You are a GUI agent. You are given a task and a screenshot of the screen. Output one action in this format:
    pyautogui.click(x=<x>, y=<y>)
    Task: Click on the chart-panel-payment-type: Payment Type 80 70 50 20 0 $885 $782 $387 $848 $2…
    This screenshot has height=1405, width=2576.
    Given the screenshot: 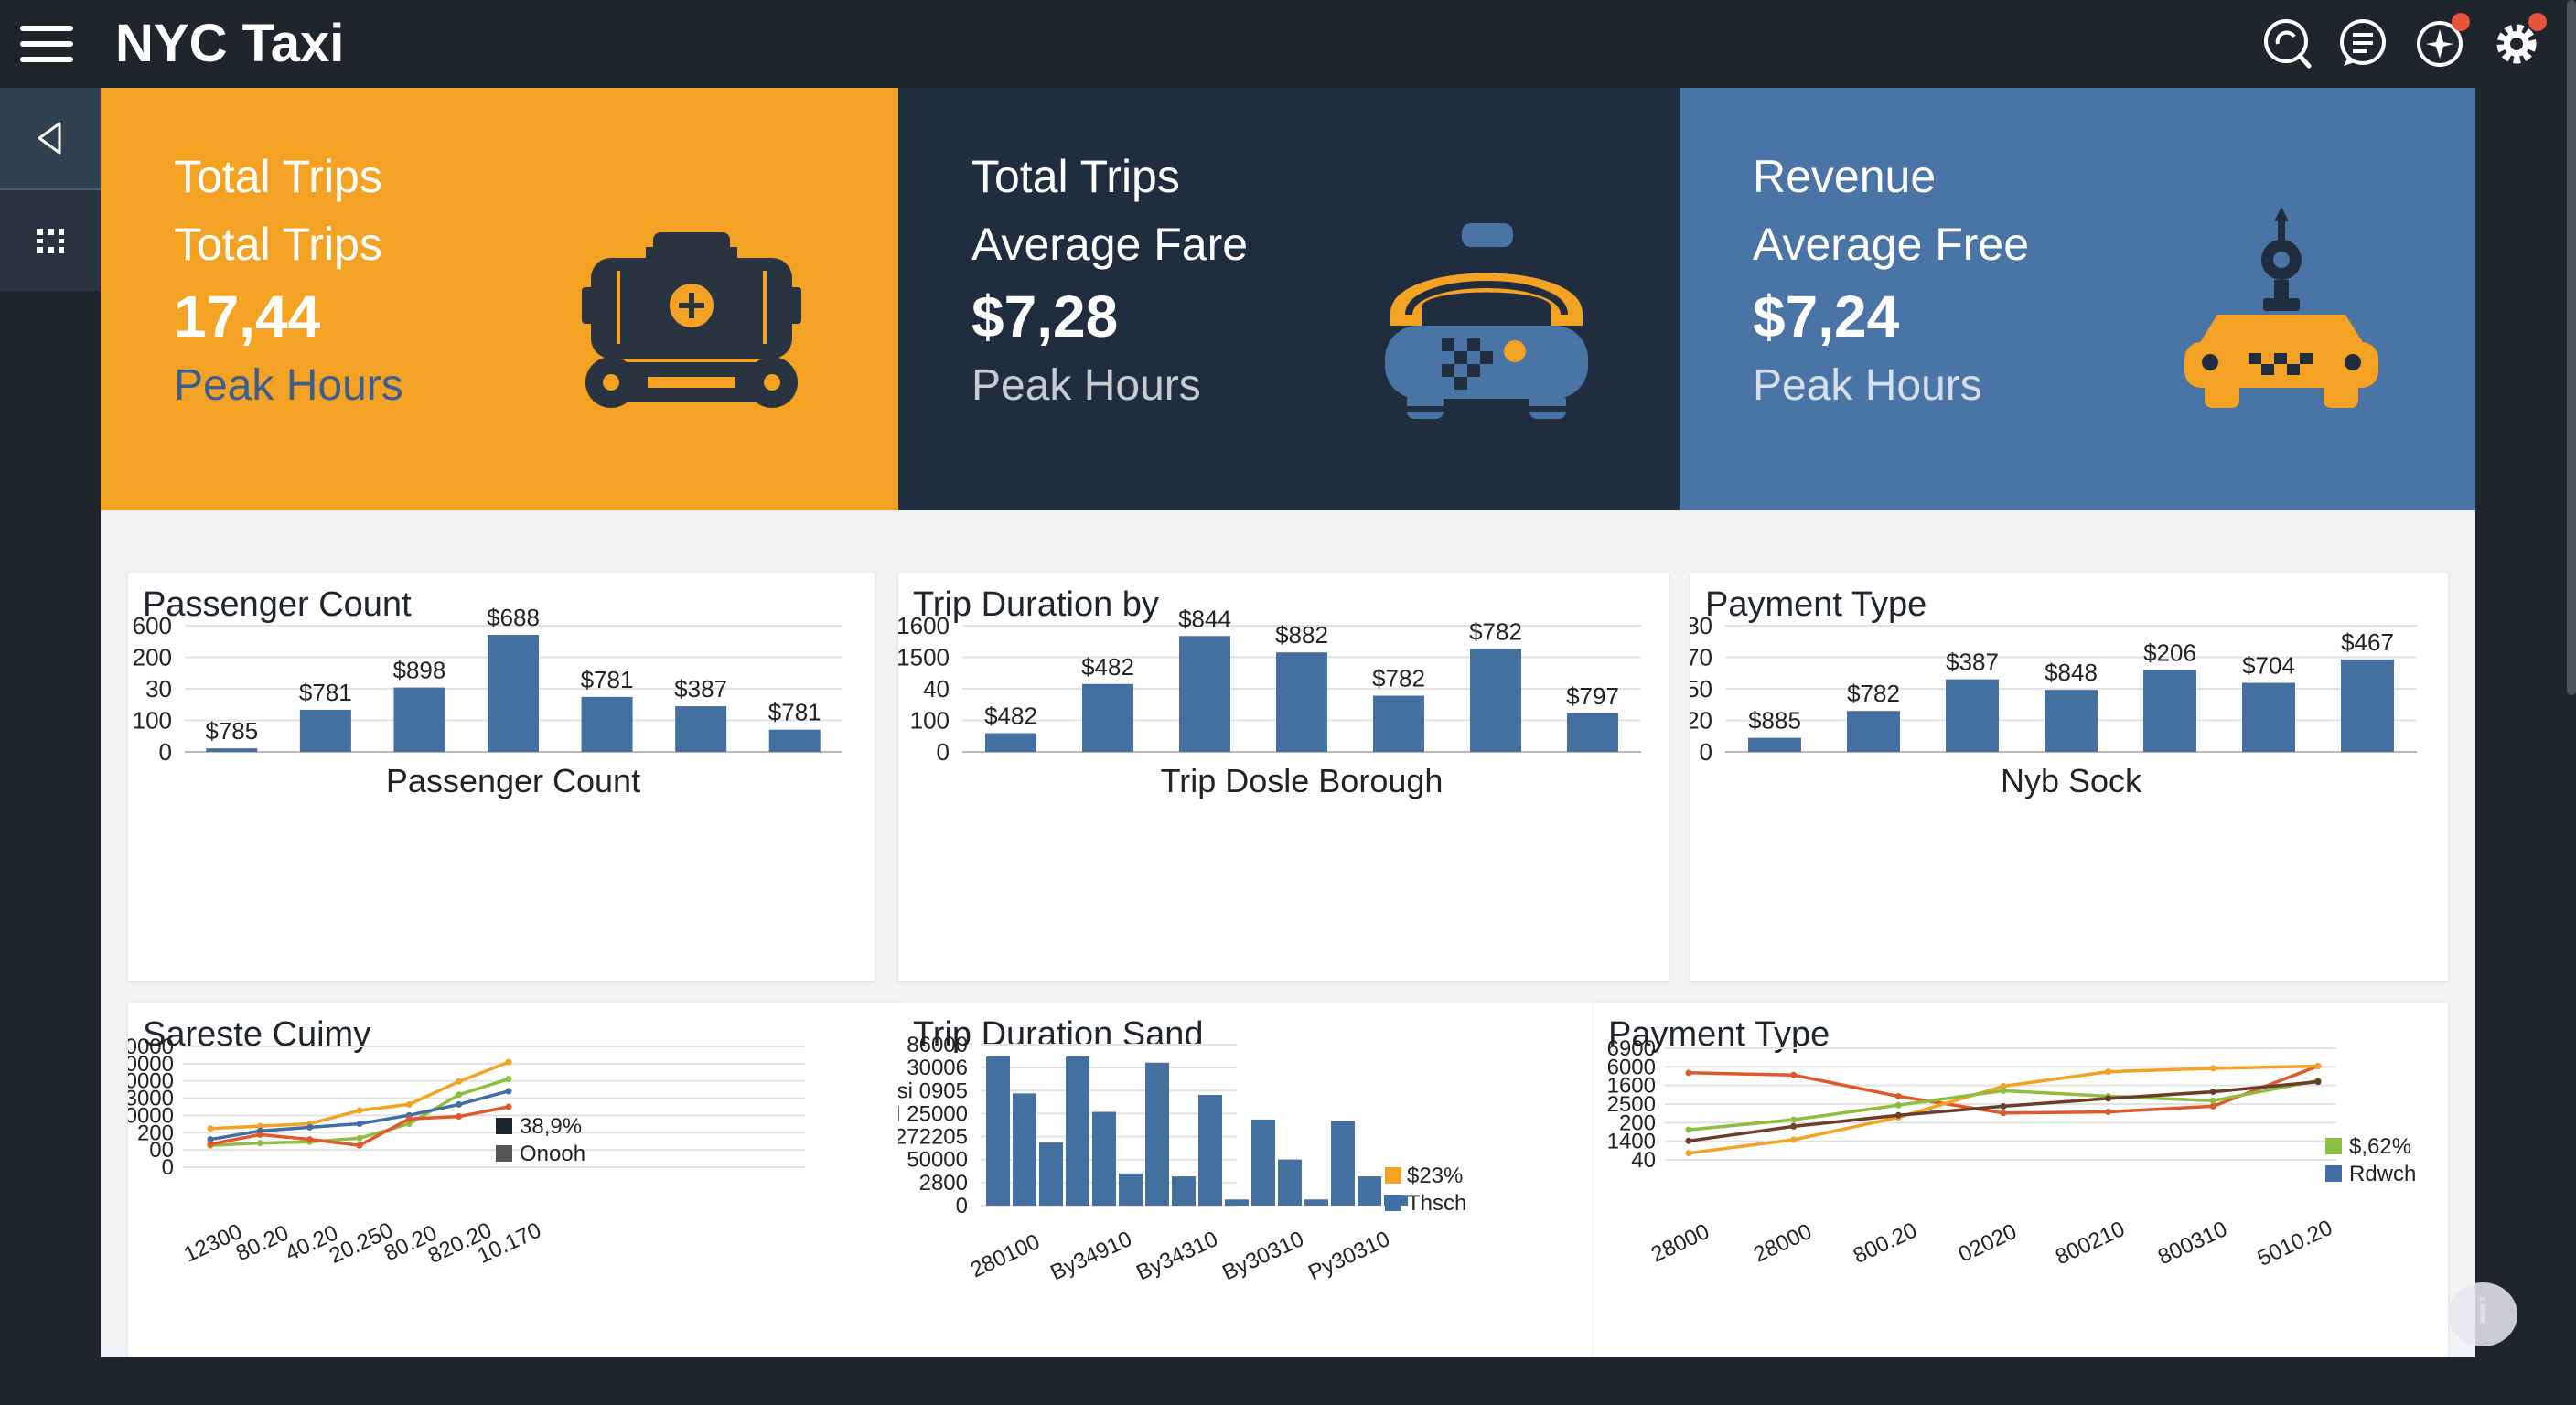 What is the action you would take?
    pyautogui.click(x=2069, y=777)
    